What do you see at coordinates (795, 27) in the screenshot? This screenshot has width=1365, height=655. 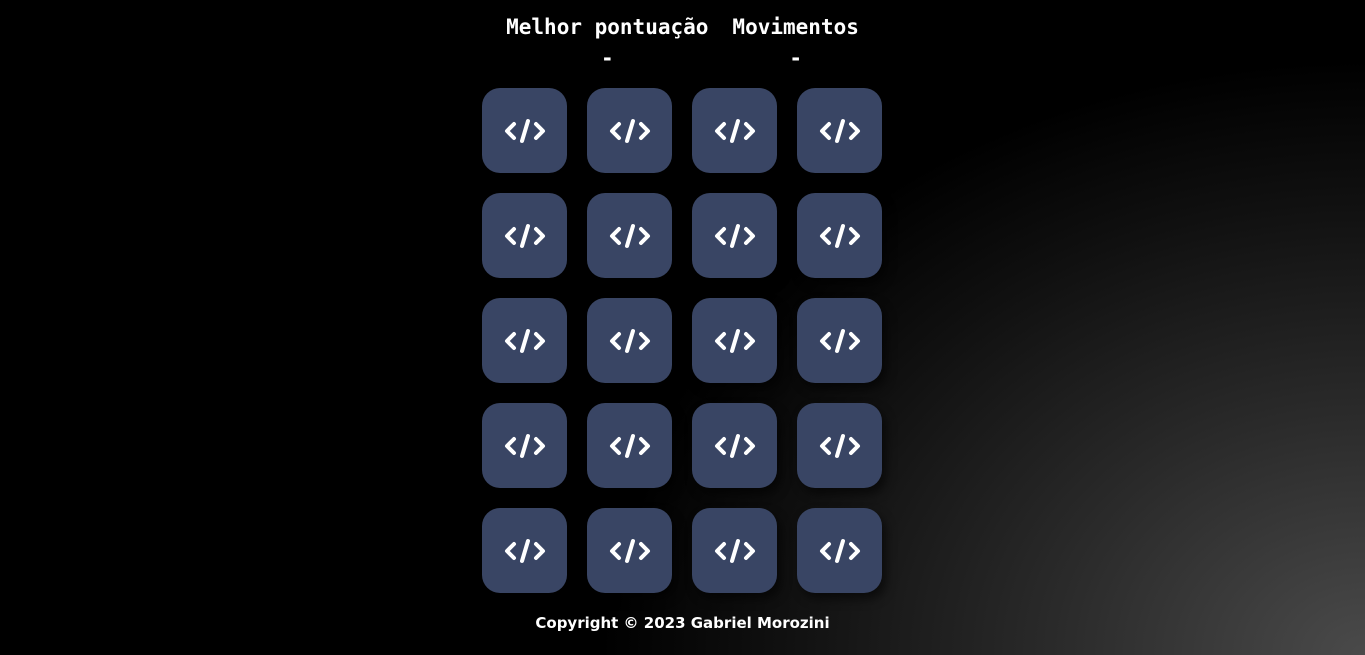 I see `moves-label: Movimentos` at bounding box center [795, 27].